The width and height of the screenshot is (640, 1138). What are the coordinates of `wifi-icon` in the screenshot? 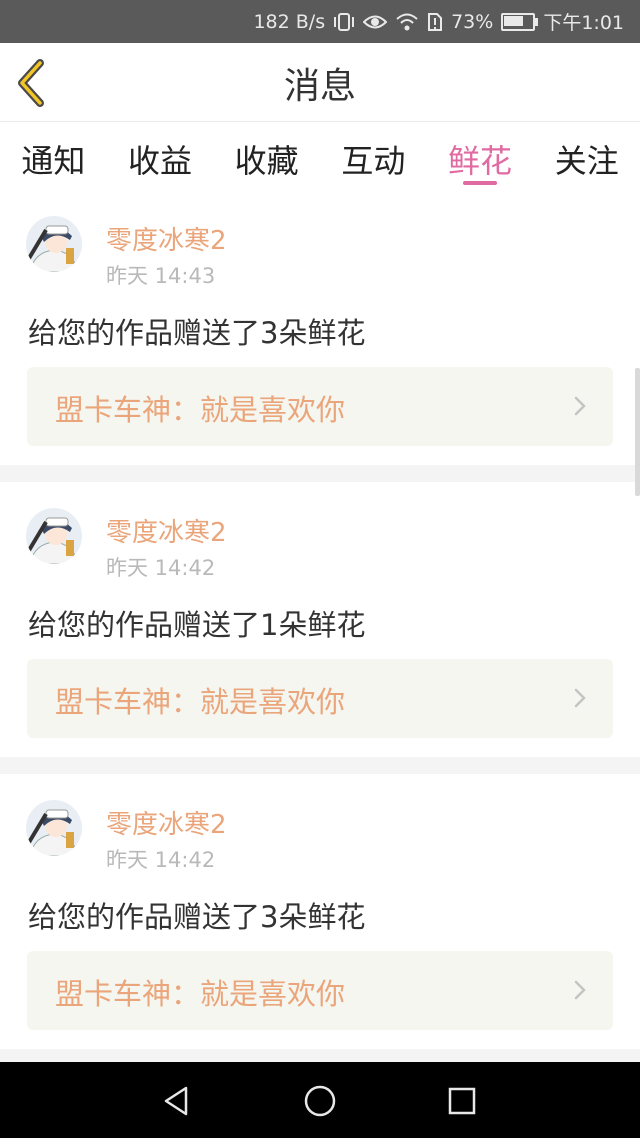 It's located at (407, 21).